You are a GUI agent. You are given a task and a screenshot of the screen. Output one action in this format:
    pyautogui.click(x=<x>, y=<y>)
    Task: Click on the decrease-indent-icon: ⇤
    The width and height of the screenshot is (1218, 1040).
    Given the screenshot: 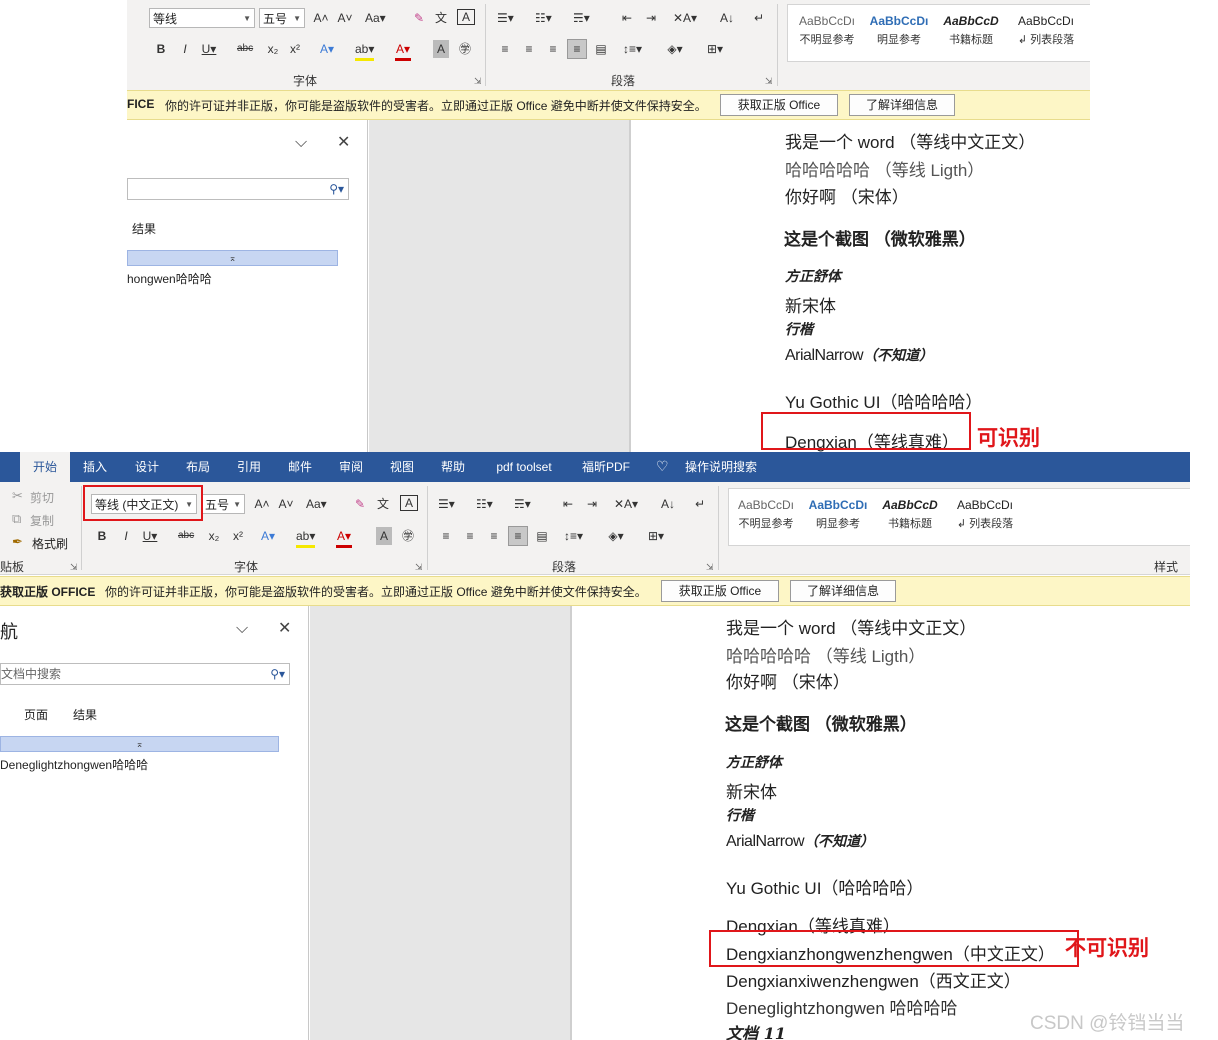 What is the action you would take?
    pyautogui.click(x=627, y=18)
    